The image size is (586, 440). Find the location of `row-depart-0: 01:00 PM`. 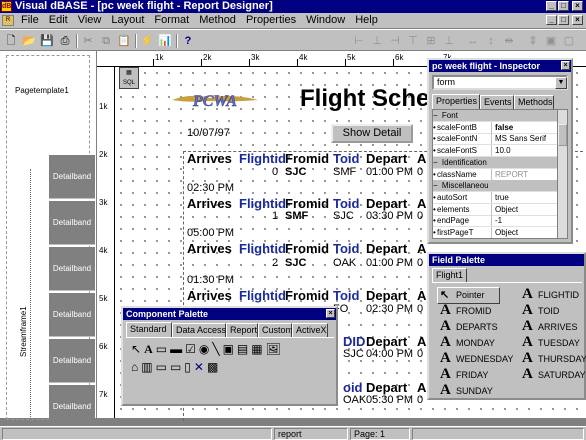

row-depart-0: 01:00 PM is located at coordinates (389, 172).